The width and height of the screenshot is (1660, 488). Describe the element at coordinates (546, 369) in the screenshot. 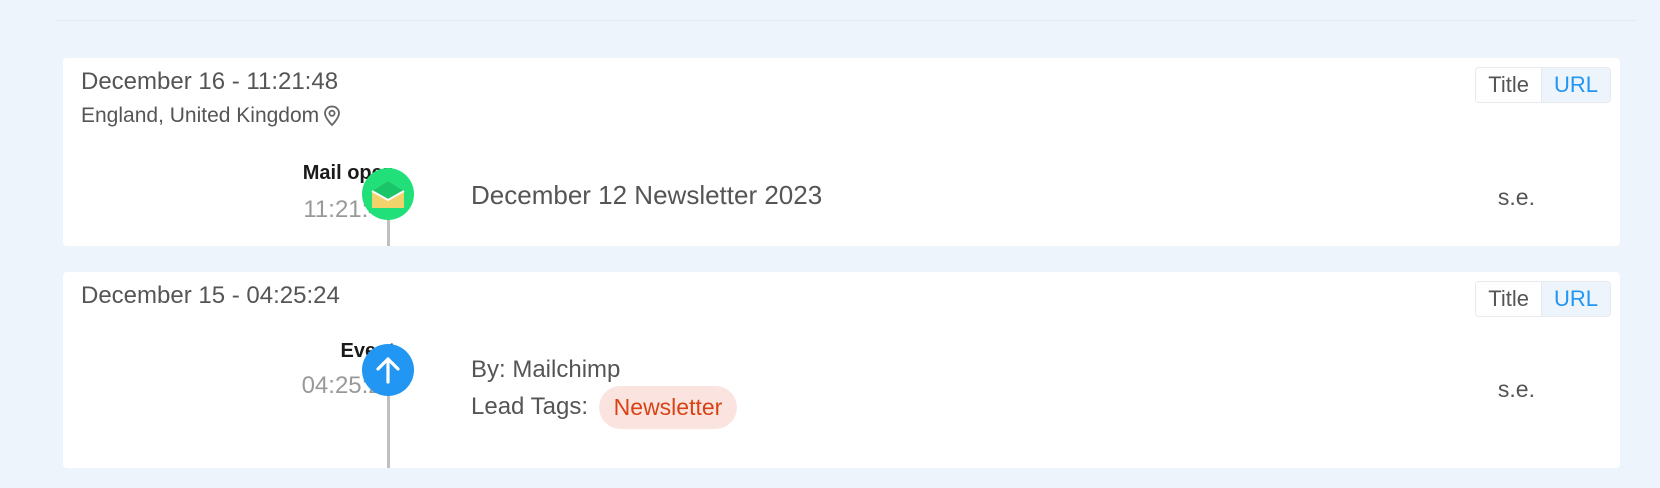

I see `event-source: By: Mailchimp` at that location.